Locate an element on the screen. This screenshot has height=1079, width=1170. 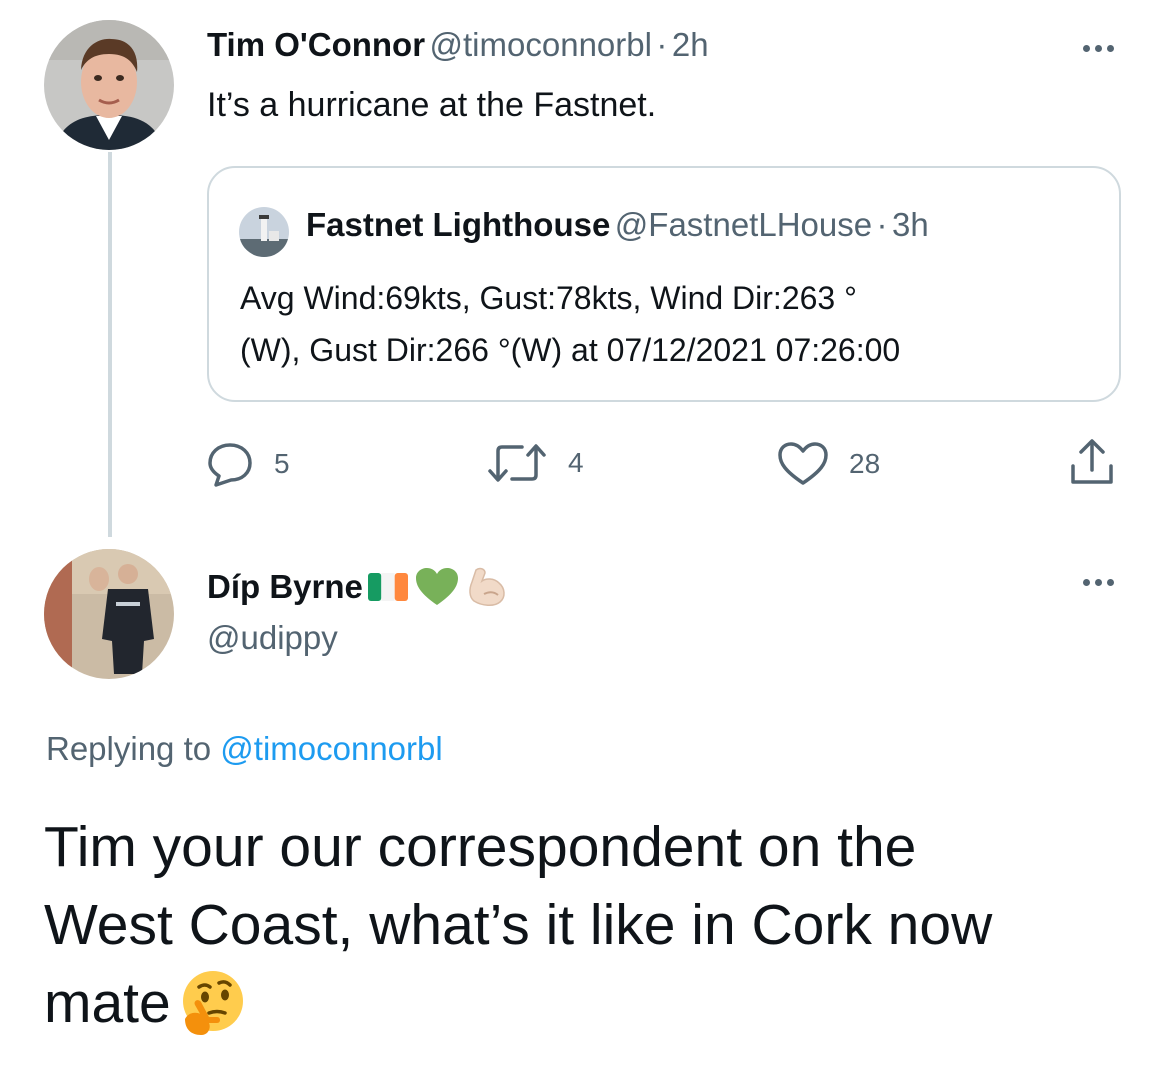
reply-author-avatar is located at coordinates (109, 614).